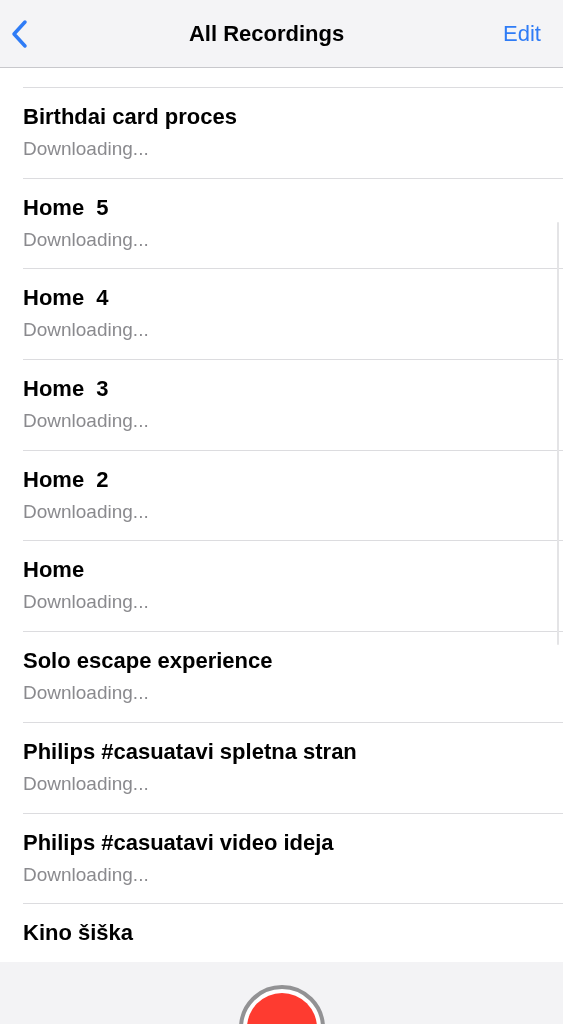 This screenshot has height=1024, width=563. I want to click on recording-title: Philips #casuatavi video ideja, so click(178, 842).